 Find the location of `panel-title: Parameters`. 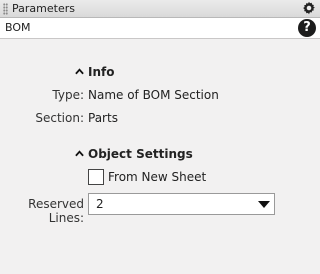

panel-title: Parameters is located at coordinates (43, 8).